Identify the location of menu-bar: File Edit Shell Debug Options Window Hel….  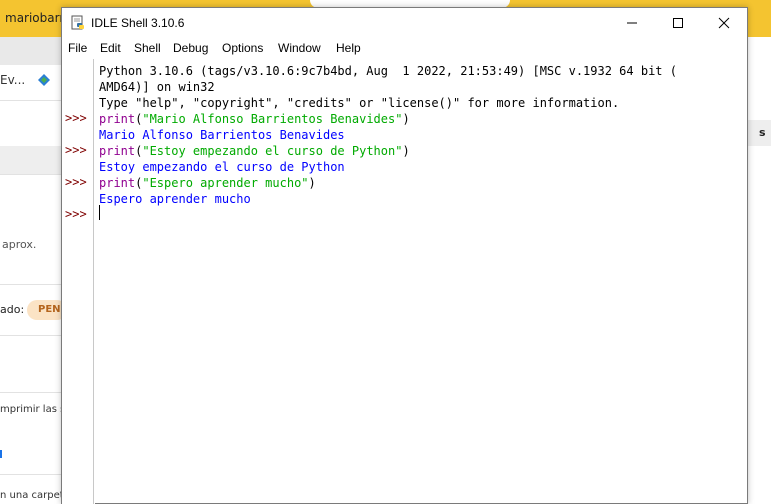
(404, 48).